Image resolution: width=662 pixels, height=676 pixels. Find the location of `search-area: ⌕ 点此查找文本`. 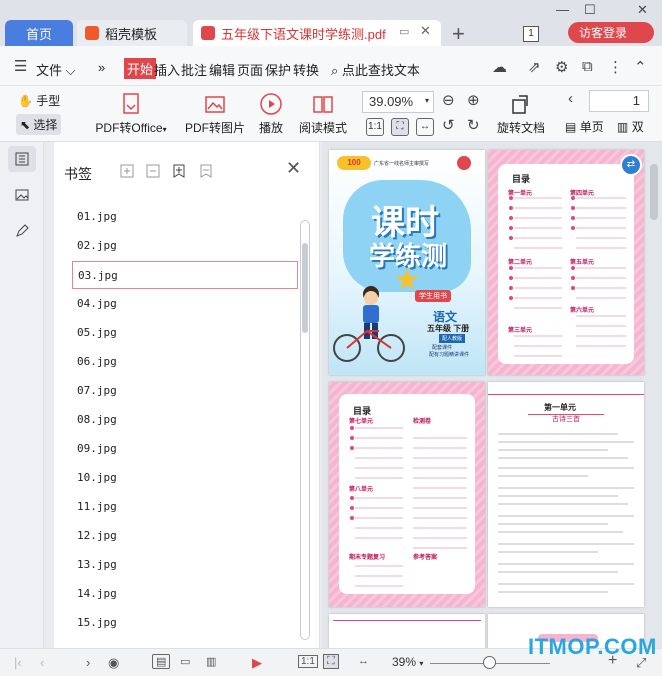

search-area: ⌕ 点此查找文本 is located at coordinates (375, 69).